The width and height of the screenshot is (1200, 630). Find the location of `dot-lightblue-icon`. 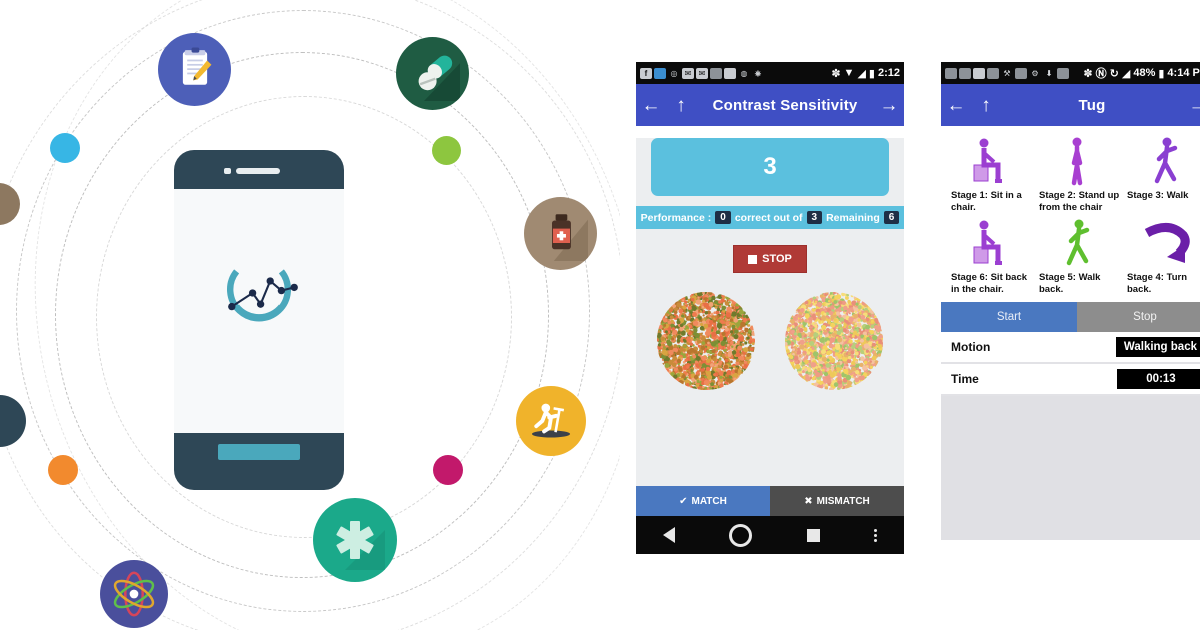

dot-lightblue-icon is located at coordinates (65, 148).